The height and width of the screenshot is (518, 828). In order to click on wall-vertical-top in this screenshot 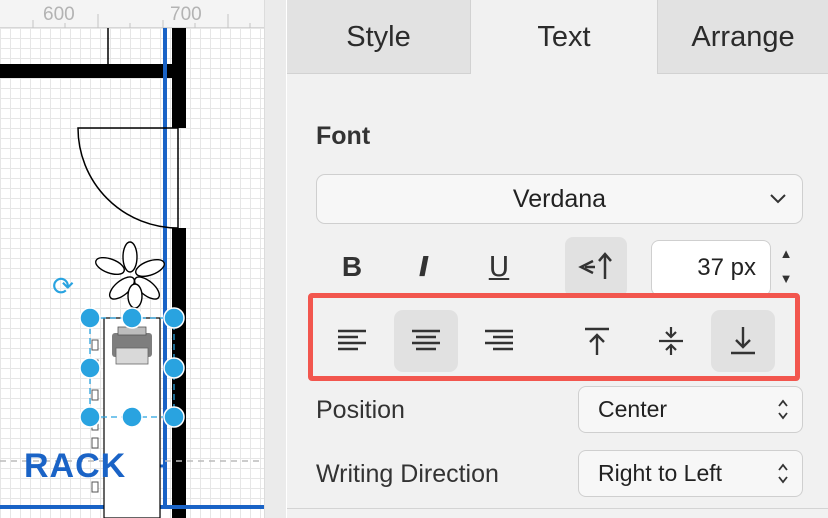, I will do `click(179, 78)`.